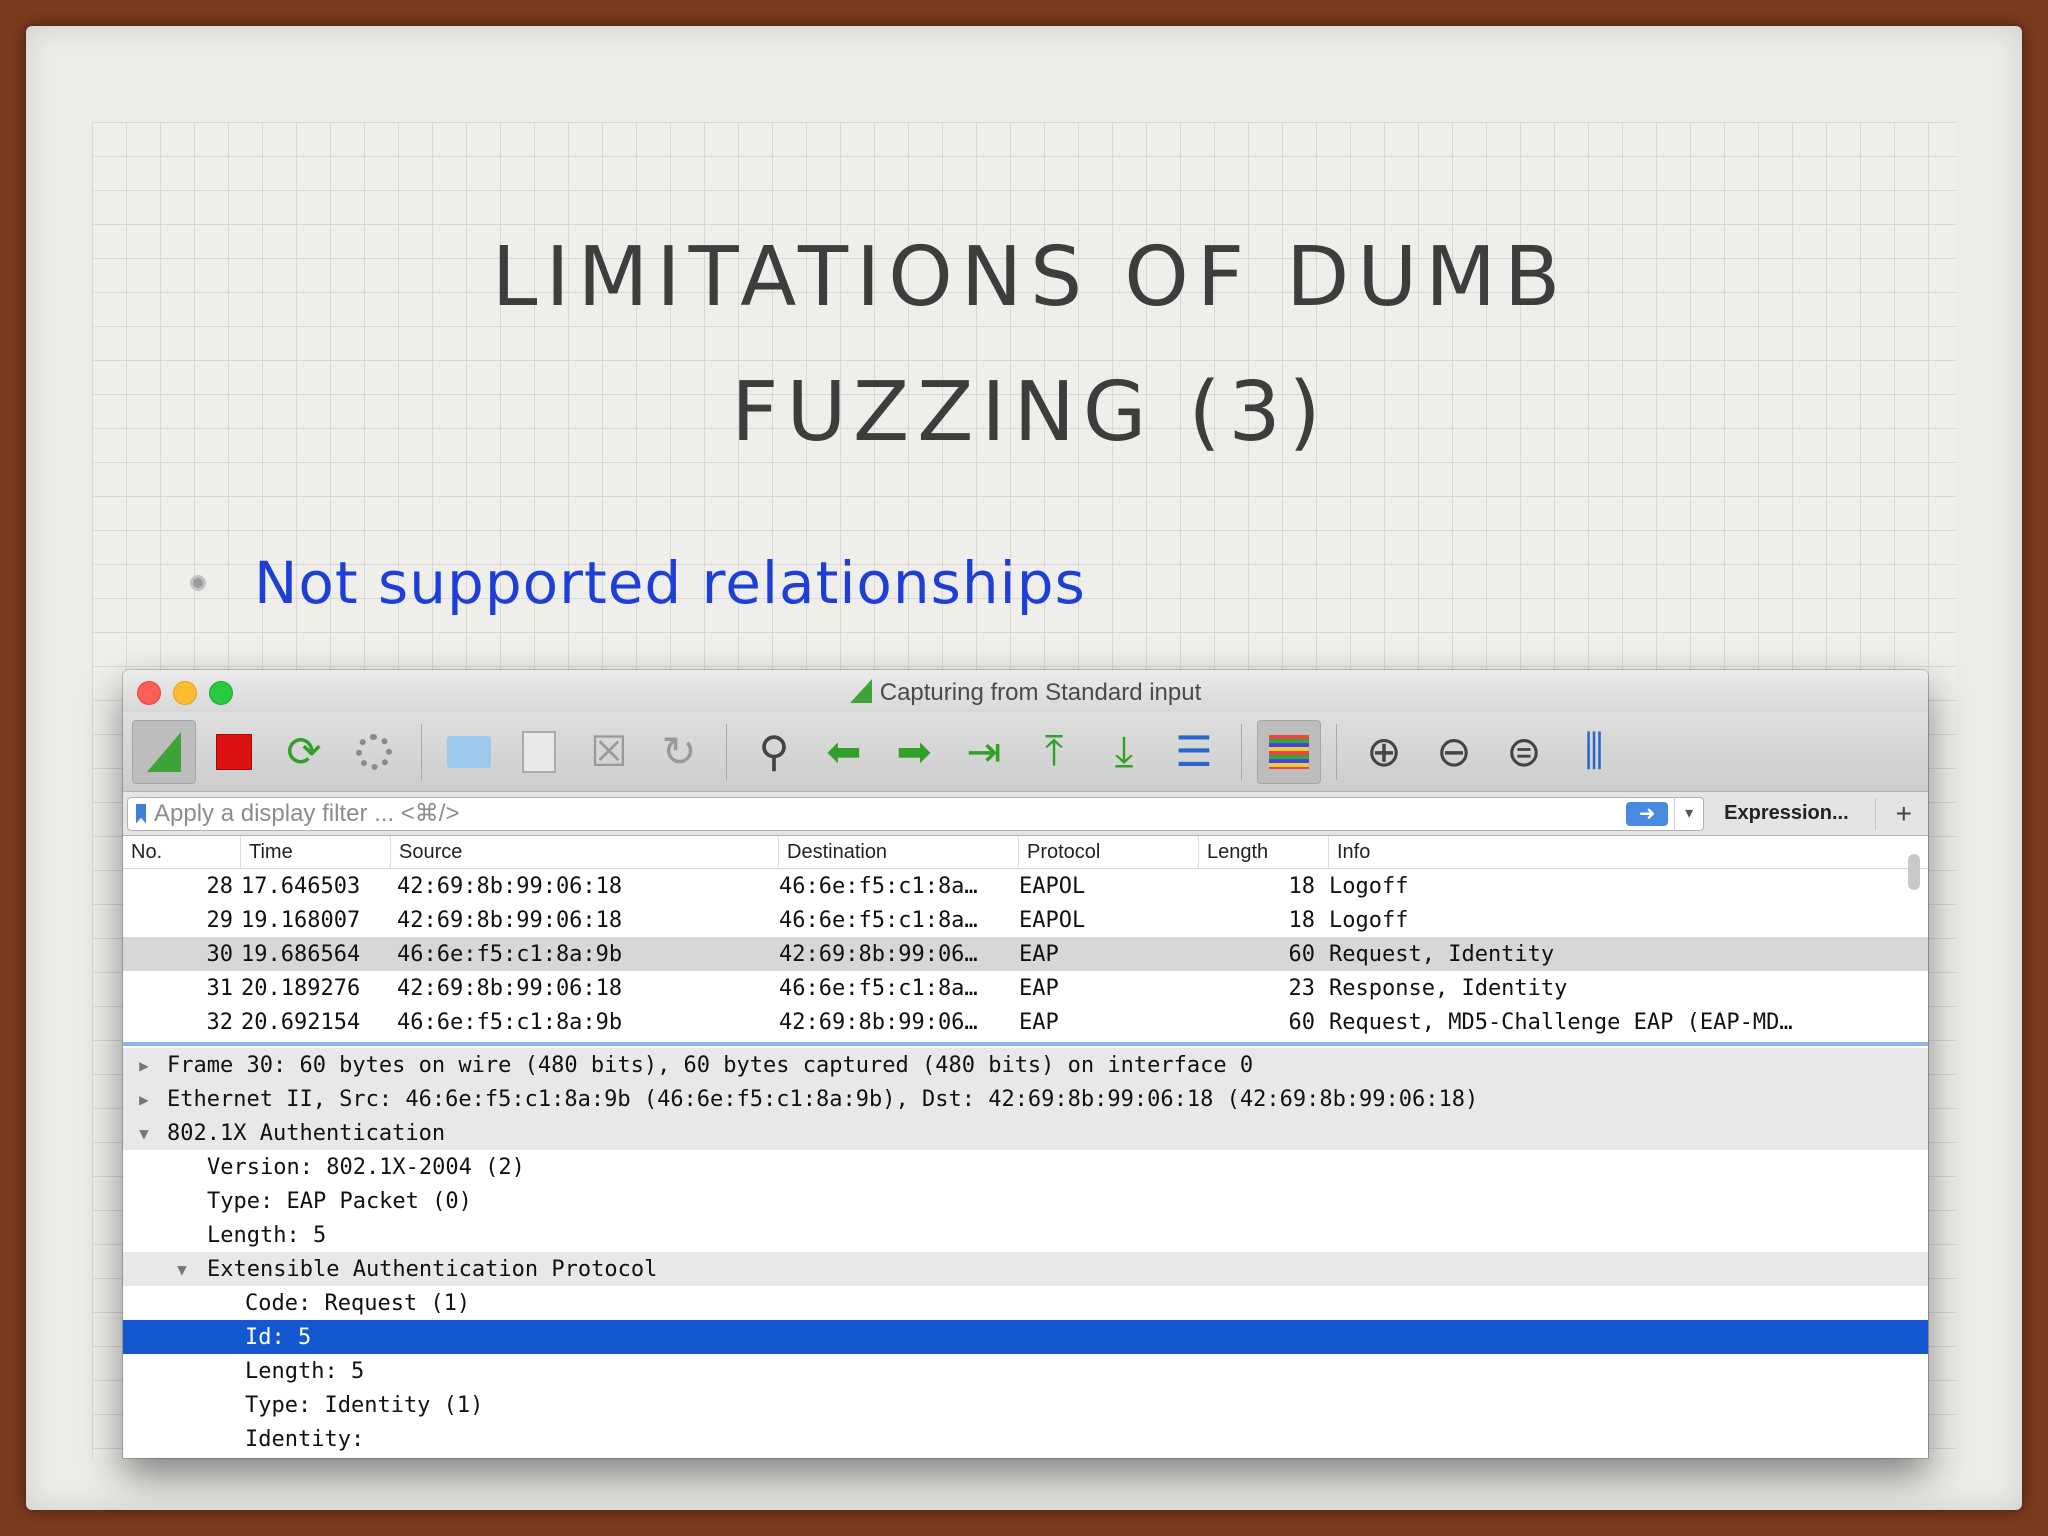 The height and width of the screenshot is (1536, 2048). What do you see at coordinates (1052, 920) in the screenshot?
I see `packet-protocol: EAPOL` at bounding box center [1052, 920].